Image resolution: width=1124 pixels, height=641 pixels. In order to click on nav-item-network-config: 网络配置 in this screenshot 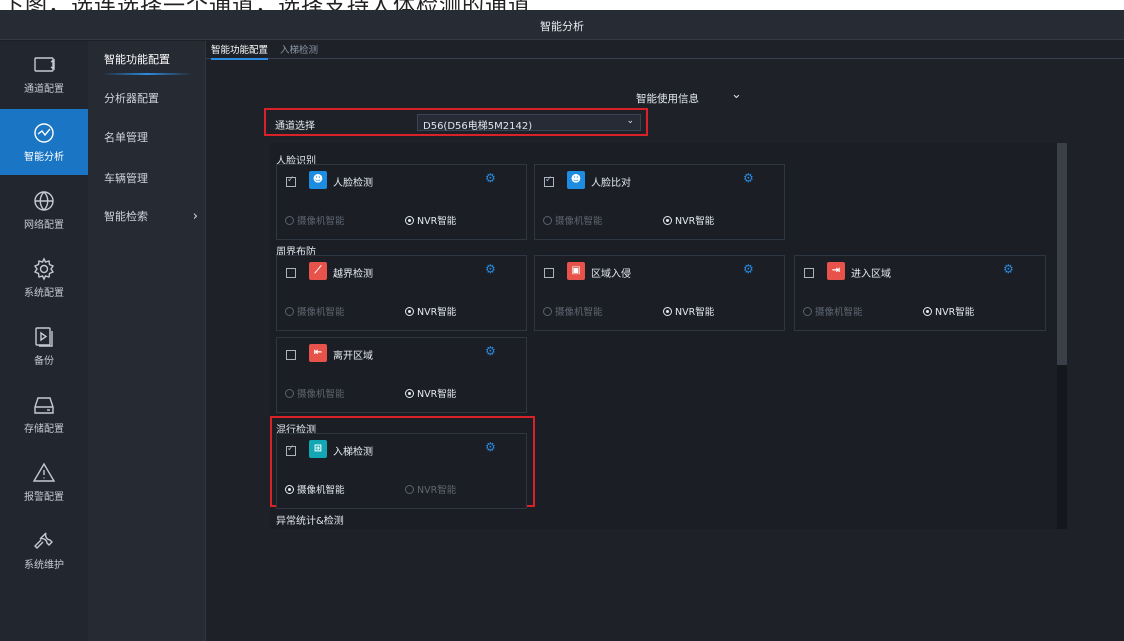, I will do `click(44, 210)`.